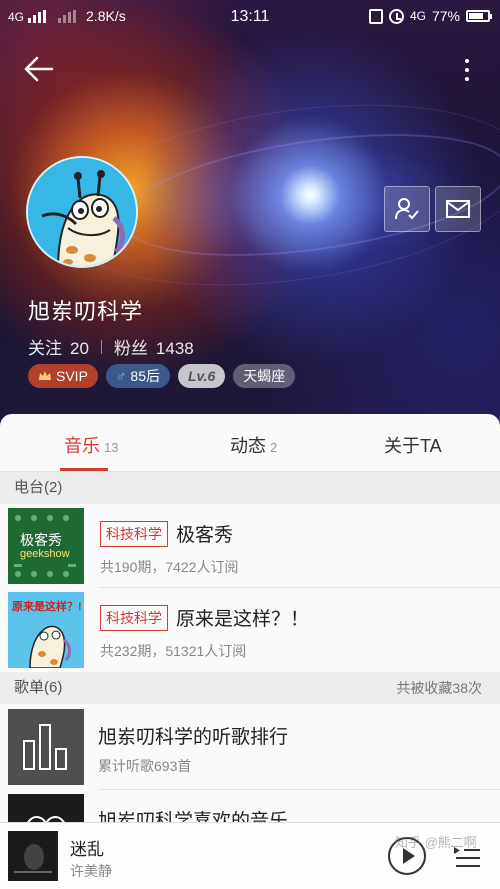 The width and height of the screenshot is (500, 889). What do you see at coordinates (169, 567) in the screenshot?
I see `radio-meta: 共190期，7422人订阅` at bounding box center [169, 567].